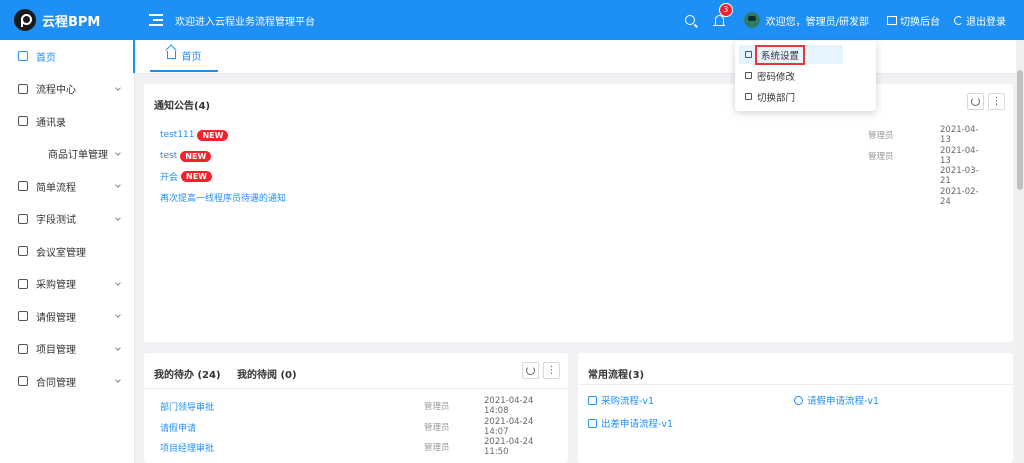  What do you see at coordinates (748, 54) in the screenshot?
I see `wrench-icon` at bounding box center [748, 54].